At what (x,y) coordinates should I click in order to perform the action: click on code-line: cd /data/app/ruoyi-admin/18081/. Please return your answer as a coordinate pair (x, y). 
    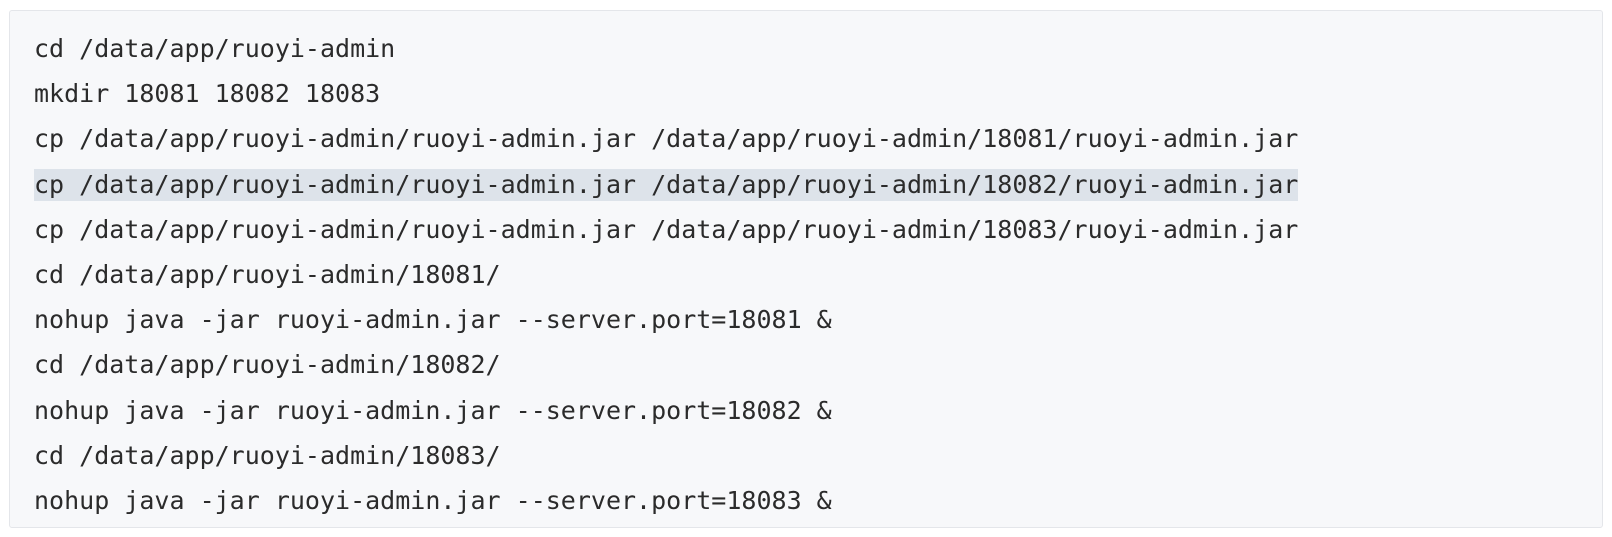
    Looking at the image, I should click on (818, 281).